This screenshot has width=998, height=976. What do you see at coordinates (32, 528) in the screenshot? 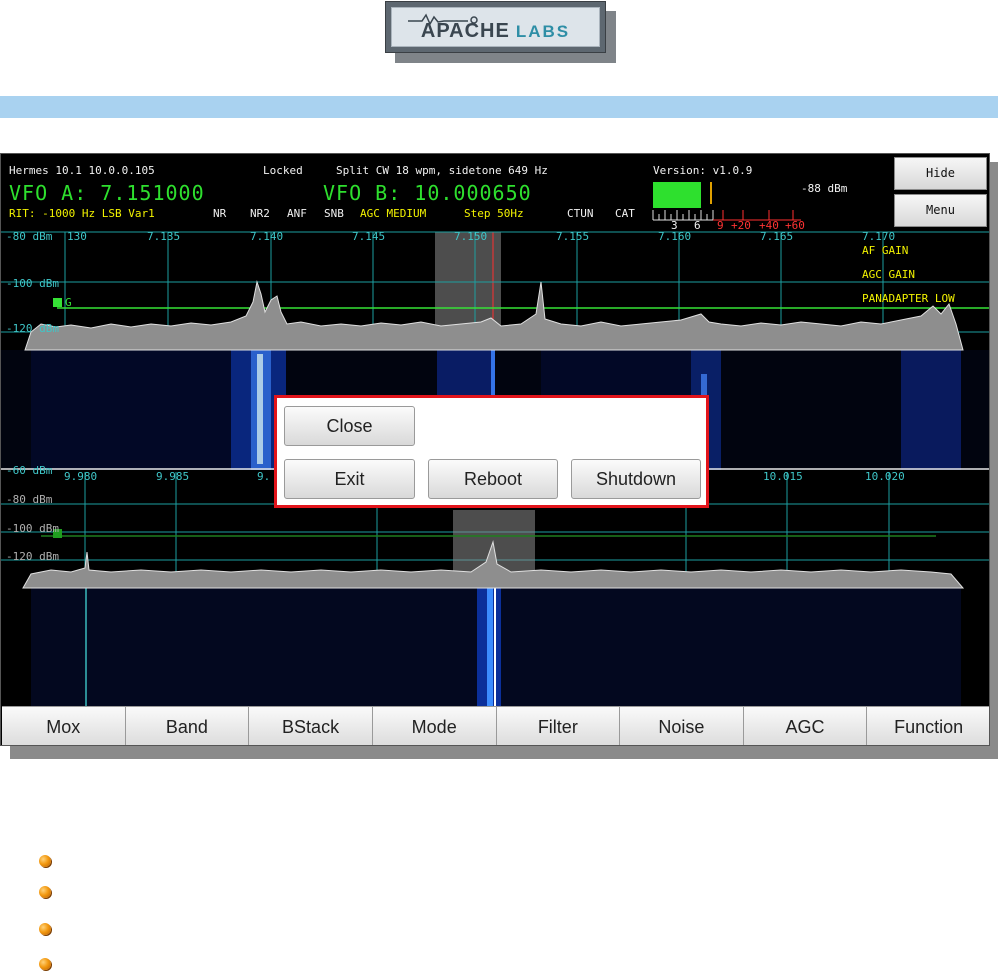
I see `pan-b-dbm-100: -100 dBm` at bounding box center [32, 528].